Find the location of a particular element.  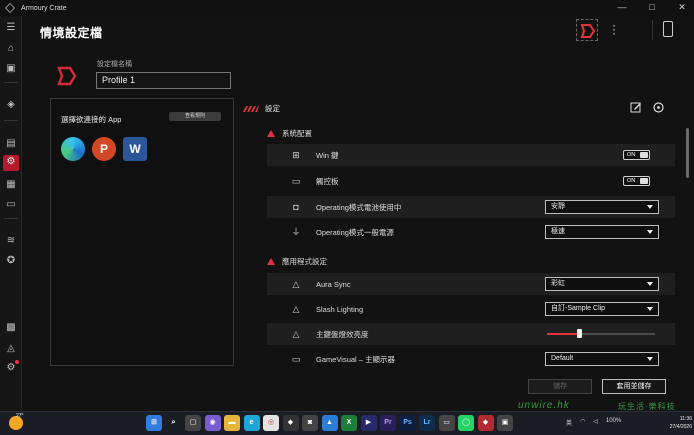

title-bar: Armoury Crate — □ ✕ is located at coordinates (347, 8).